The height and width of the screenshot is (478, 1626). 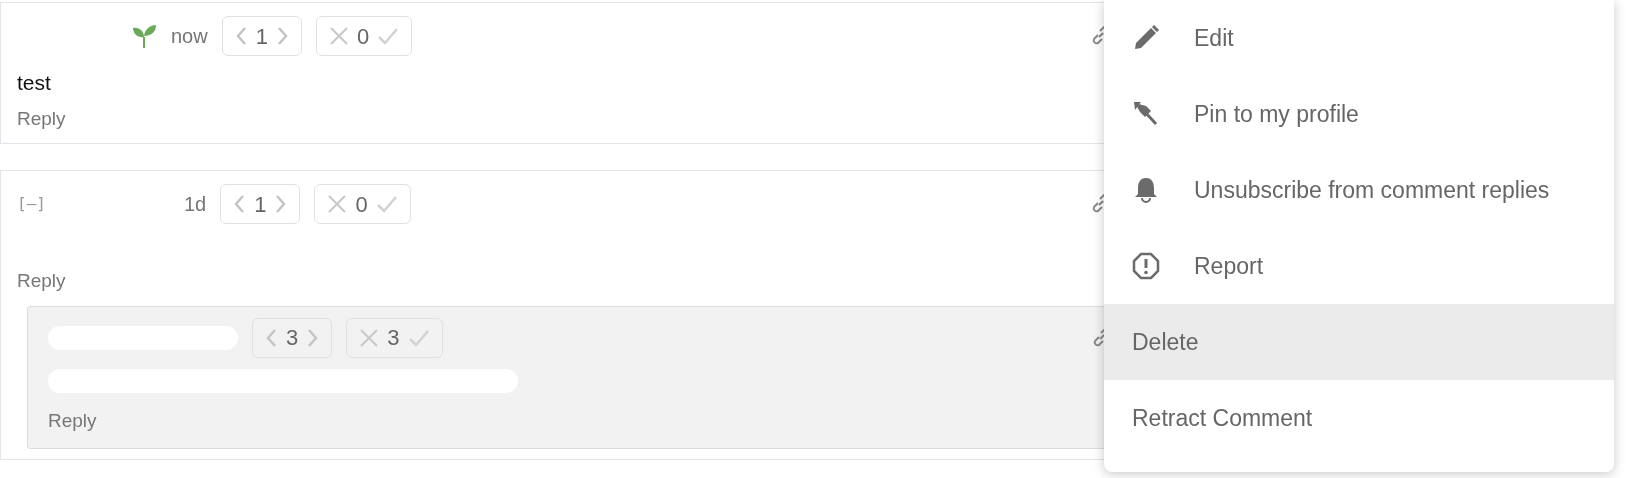 I want to click on timestamp: now, so click(x=189, y=36).